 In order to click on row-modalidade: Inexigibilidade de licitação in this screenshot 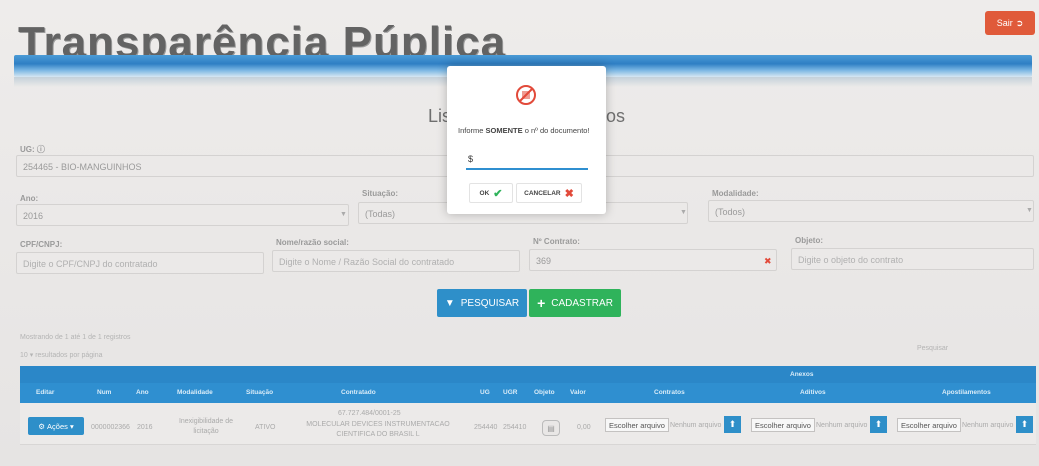, I will do `click(206, 426)`.